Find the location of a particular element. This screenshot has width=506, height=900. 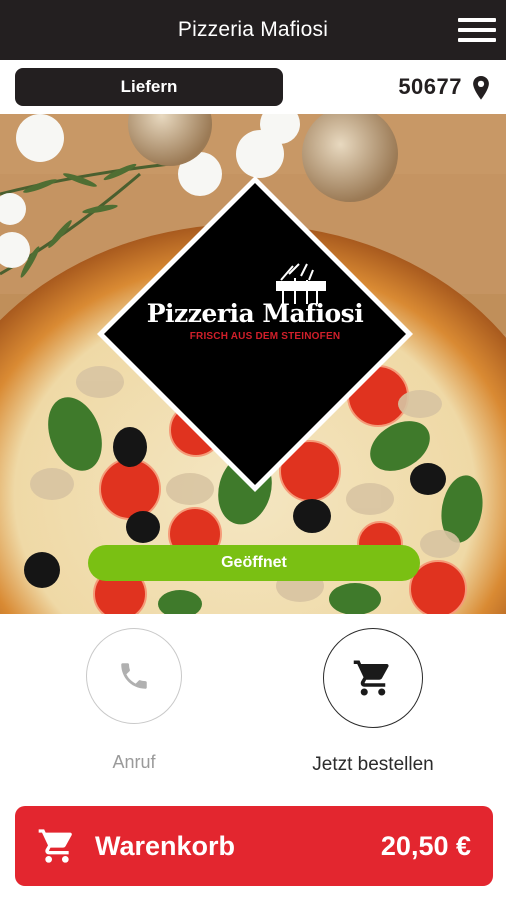

location-pin-icon is located at coordinates (481, 88).